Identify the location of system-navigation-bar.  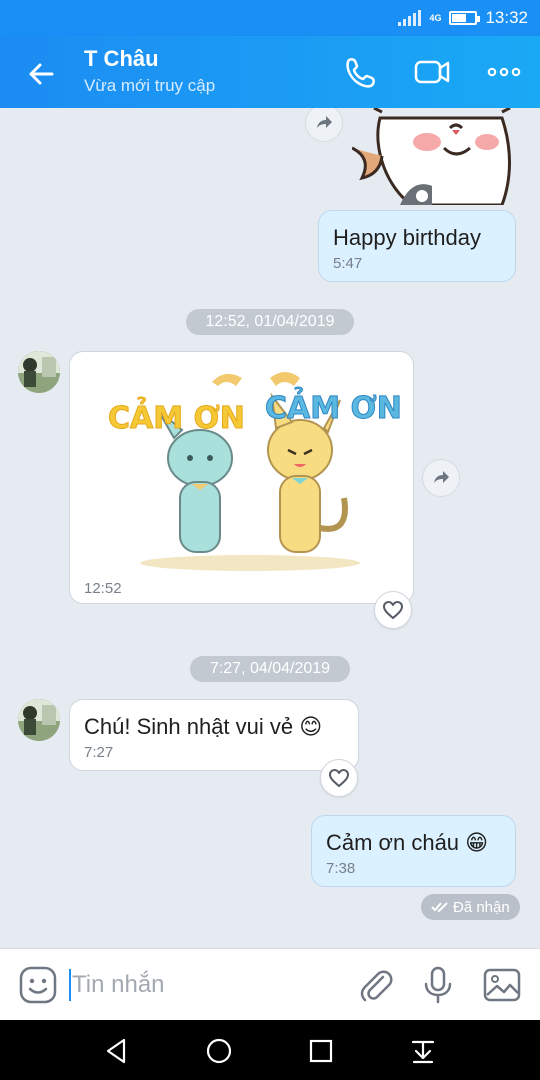
(270, 1050).